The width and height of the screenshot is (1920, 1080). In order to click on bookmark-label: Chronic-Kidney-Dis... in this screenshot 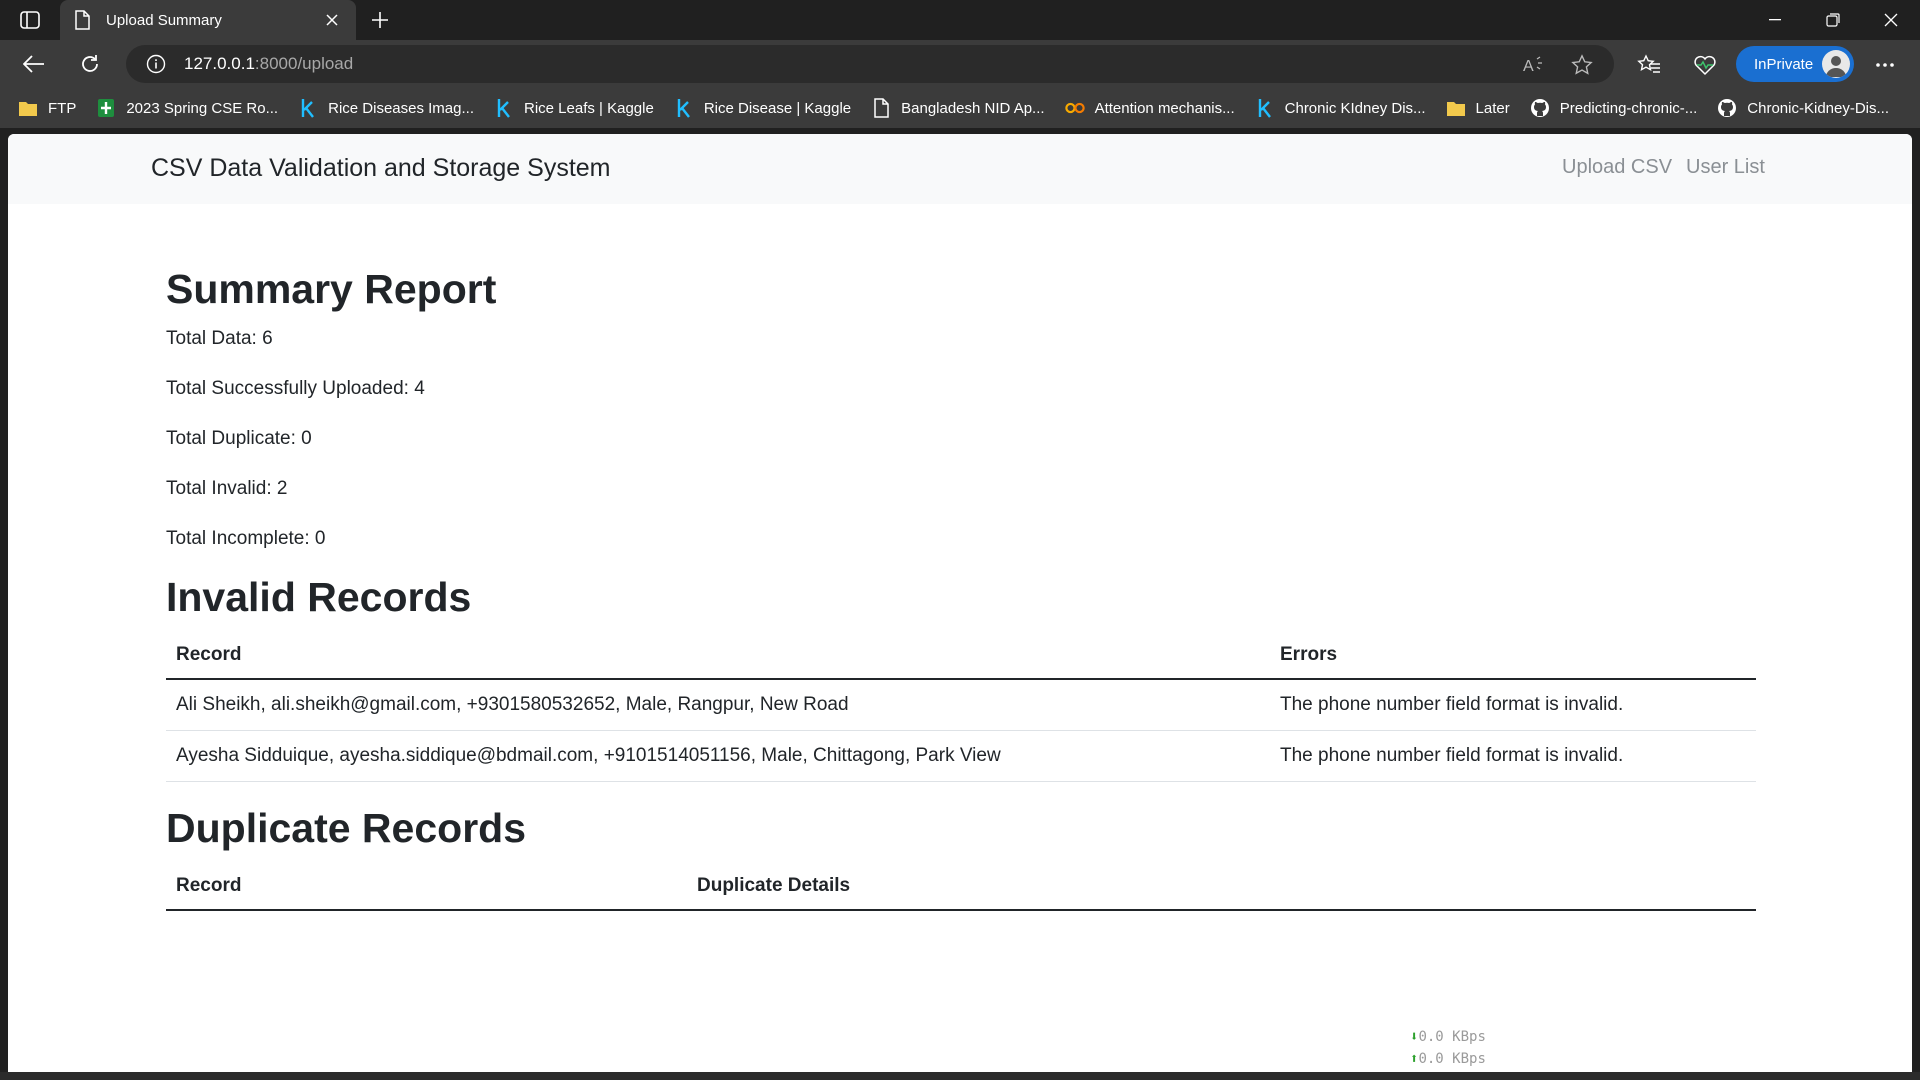, I will do `click(1818, 108)`.